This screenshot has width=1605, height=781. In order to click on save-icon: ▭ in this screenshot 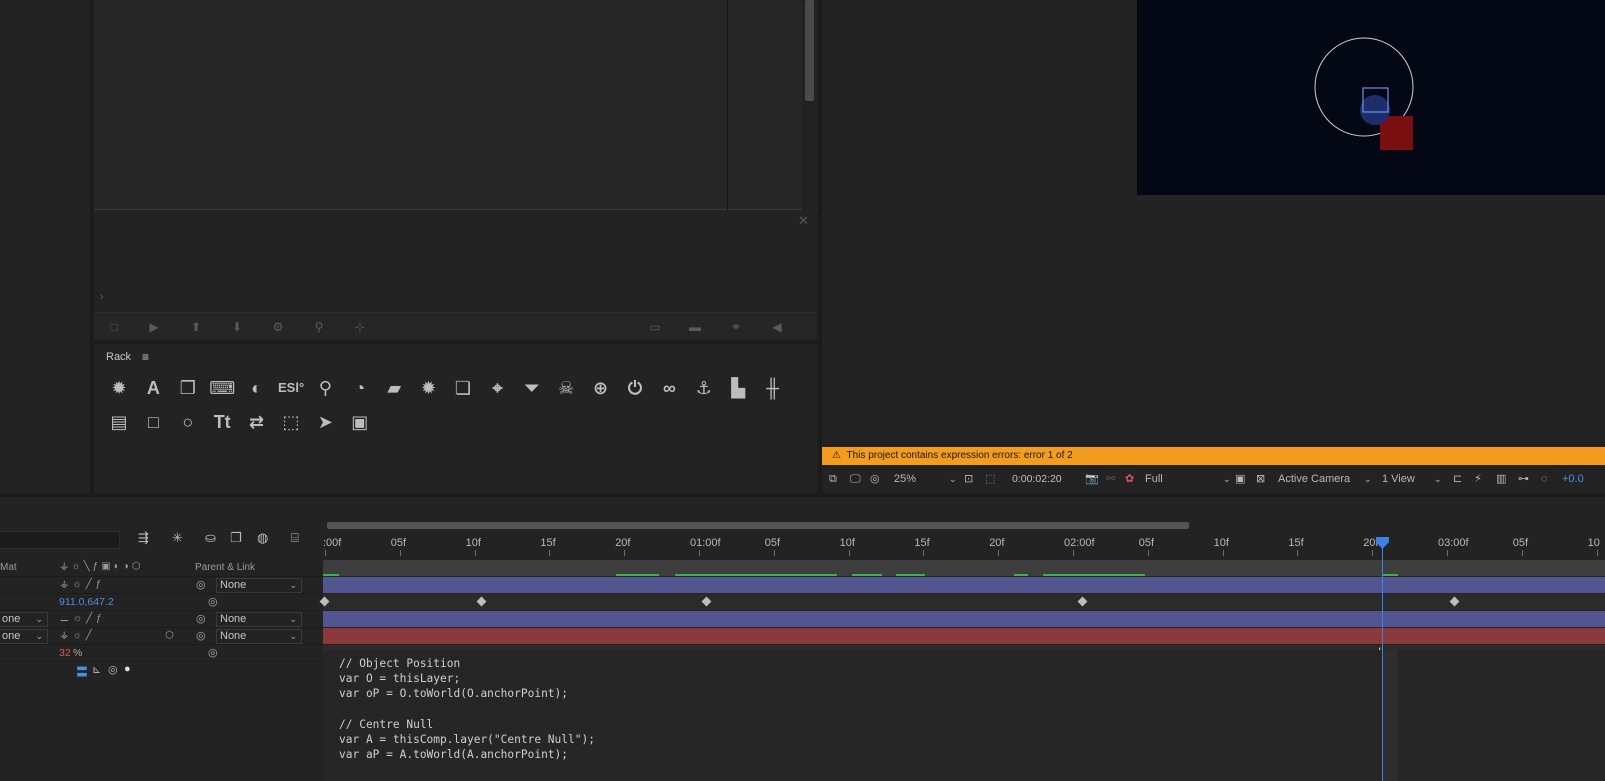, I will do `click(655, 327)`.